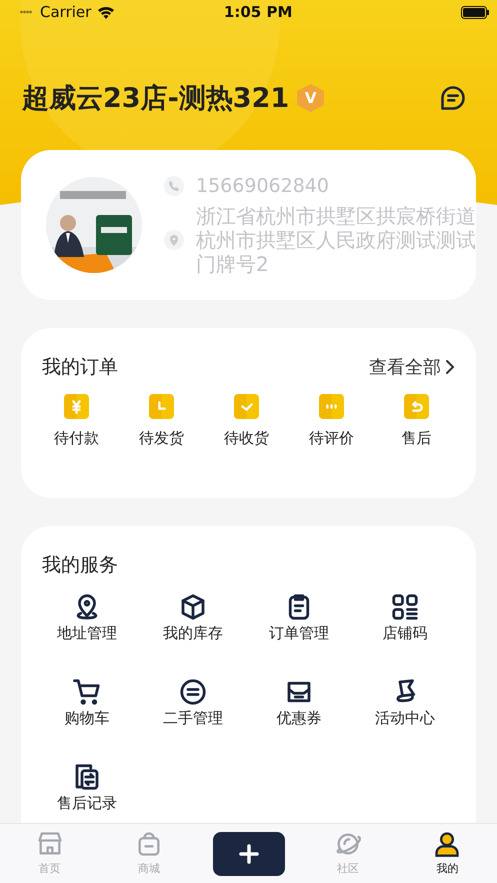 The image size is (497, 883). I want to click on cart-icon, so click(87, 692).